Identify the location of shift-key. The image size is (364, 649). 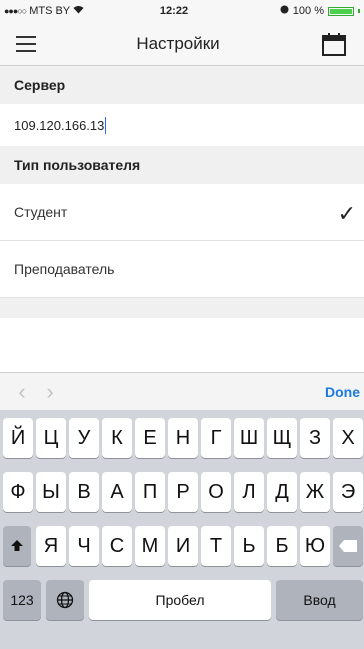
(17, 546).